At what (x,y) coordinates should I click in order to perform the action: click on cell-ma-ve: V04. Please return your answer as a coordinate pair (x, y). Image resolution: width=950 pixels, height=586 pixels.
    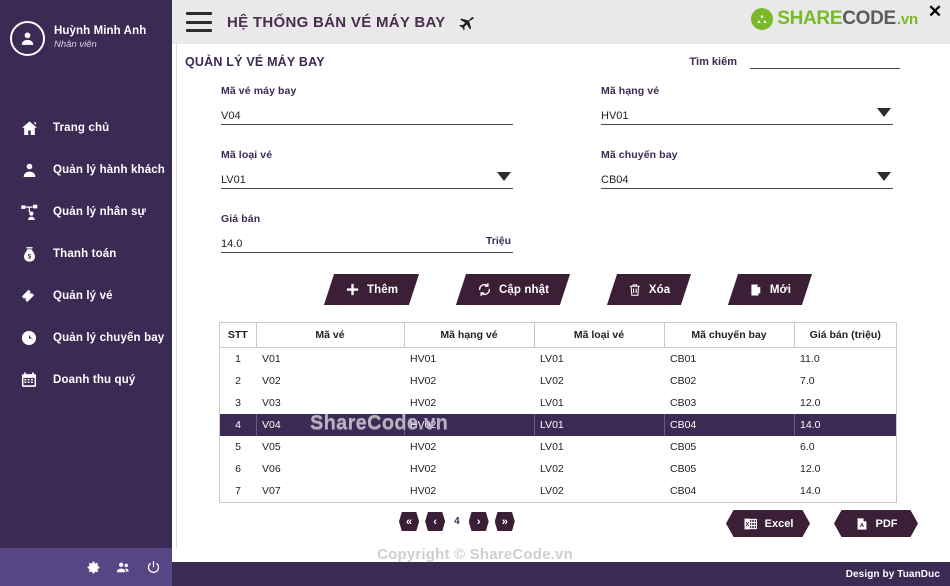
    Looking at the image, I should click on (330, 425).